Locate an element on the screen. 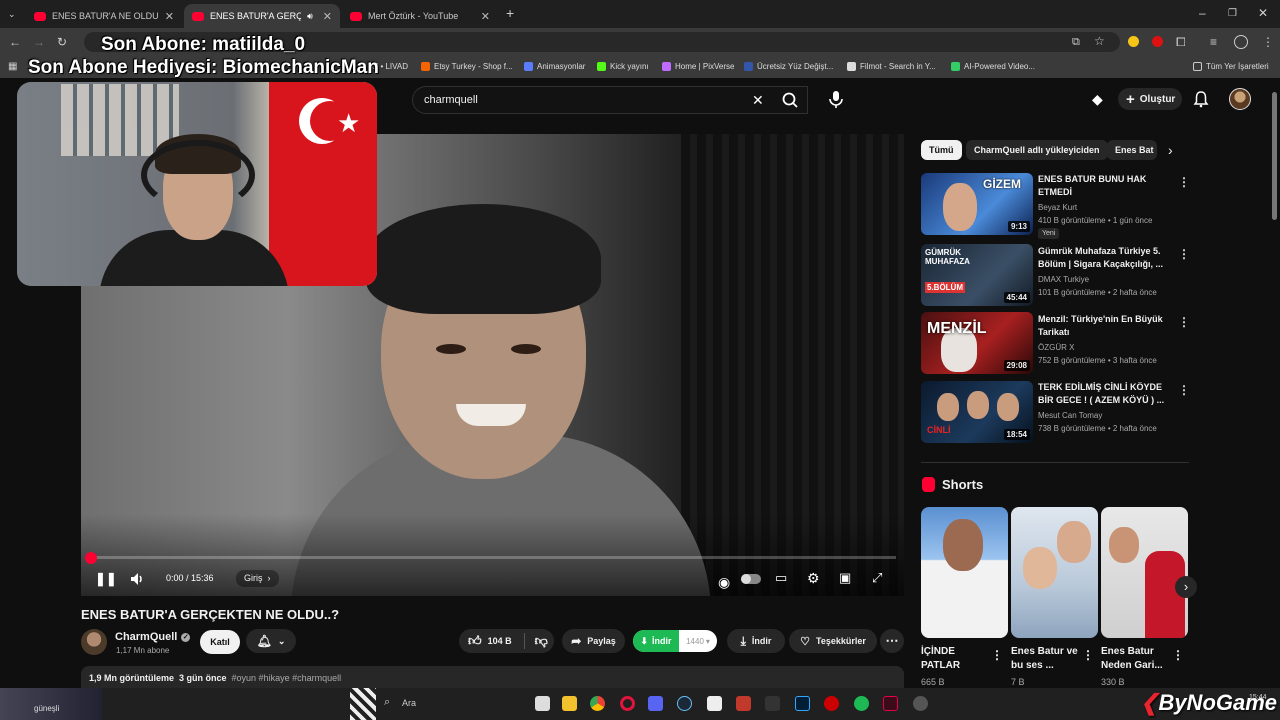  steam-icon is located at coordinates (684, 703).